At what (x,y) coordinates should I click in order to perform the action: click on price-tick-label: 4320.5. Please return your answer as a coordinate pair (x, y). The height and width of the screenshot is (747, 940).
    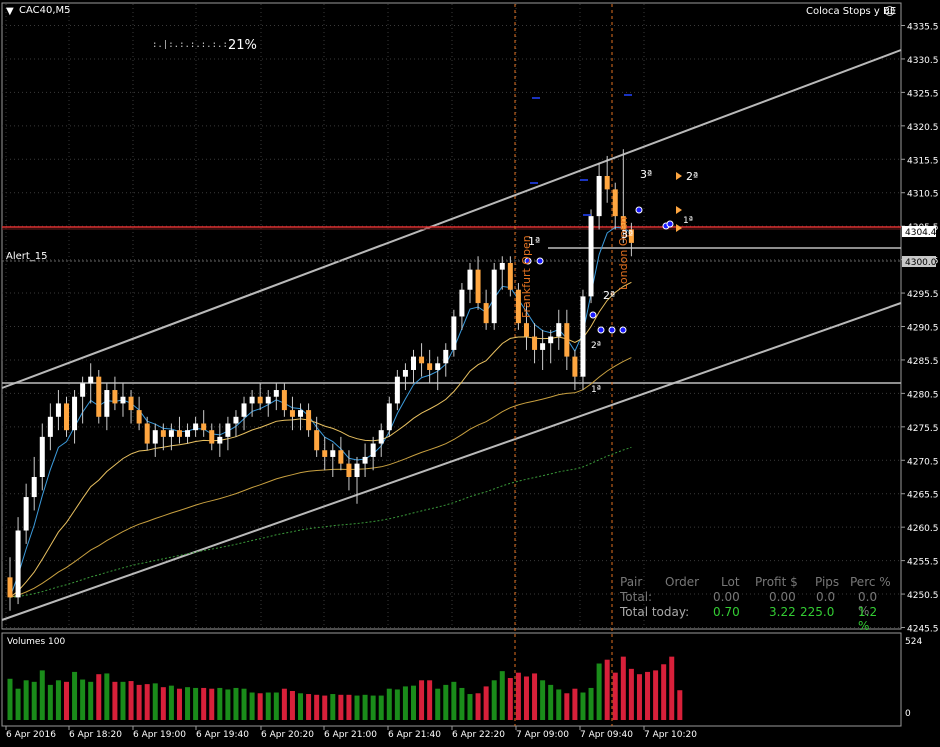
    Looking at the image, I should click on (923, 128).